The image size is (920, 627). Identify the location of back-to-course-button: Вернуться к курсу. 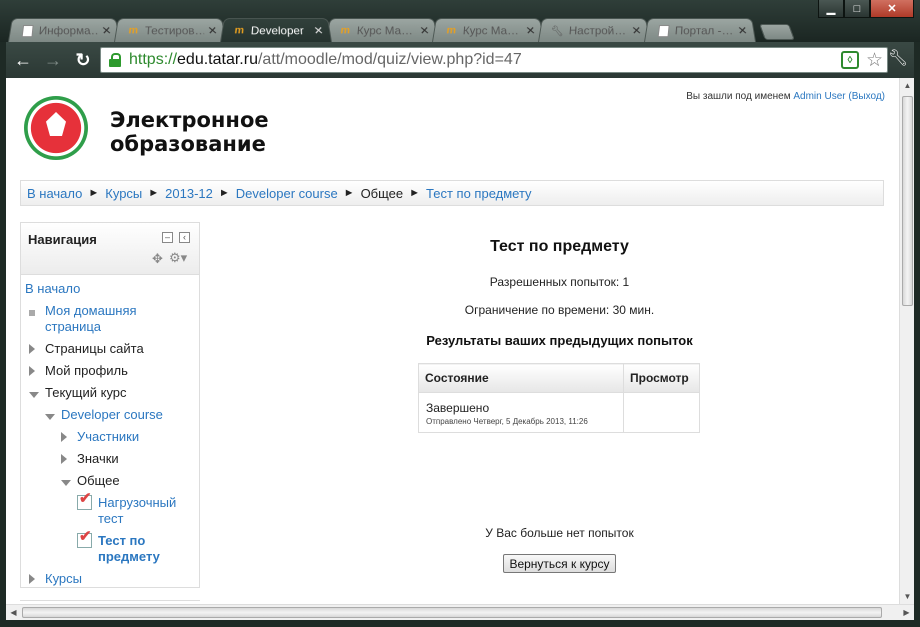
(559, 563).